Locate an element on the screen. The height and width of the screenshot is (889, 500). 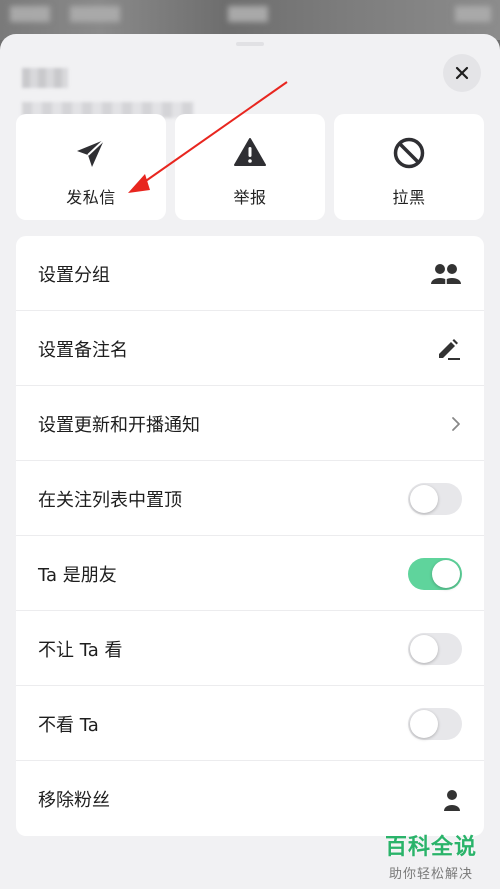
block-button: 拉黑 is located at coordinates (409, 167).